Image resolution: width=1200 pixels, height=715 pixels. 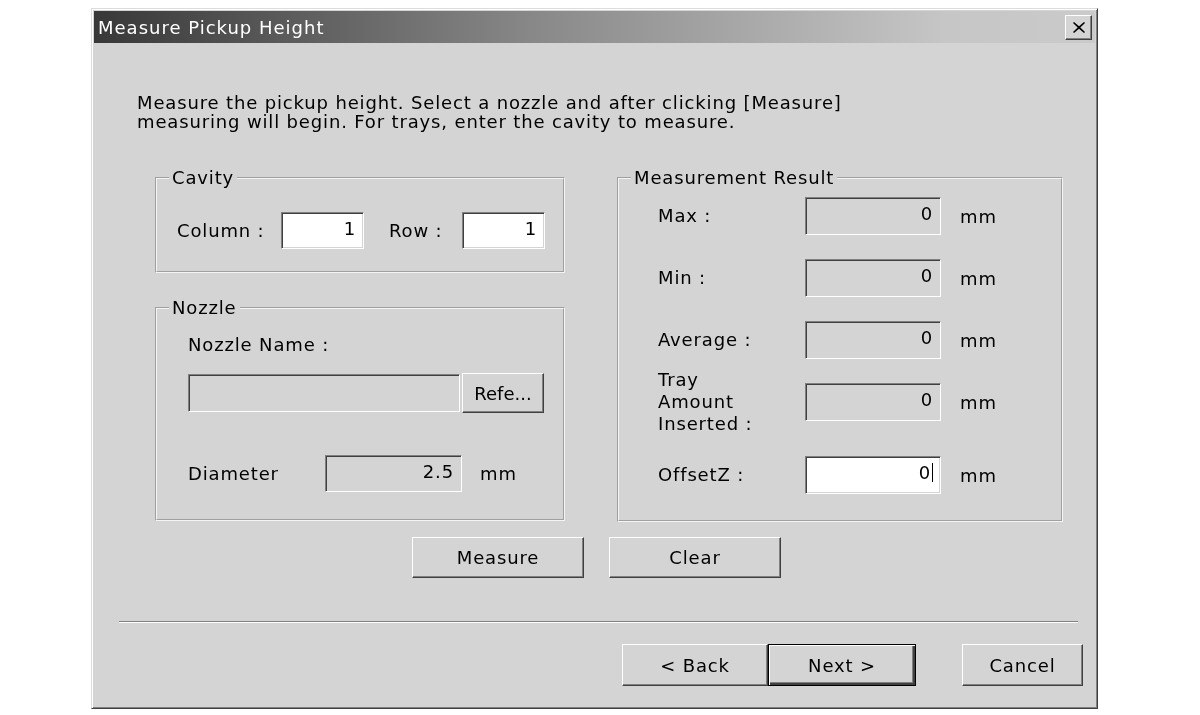 What do you see at coordinates (234, 473) in the screenshot?
I see `field-label: Diameter` at bounding box center [234, 473].